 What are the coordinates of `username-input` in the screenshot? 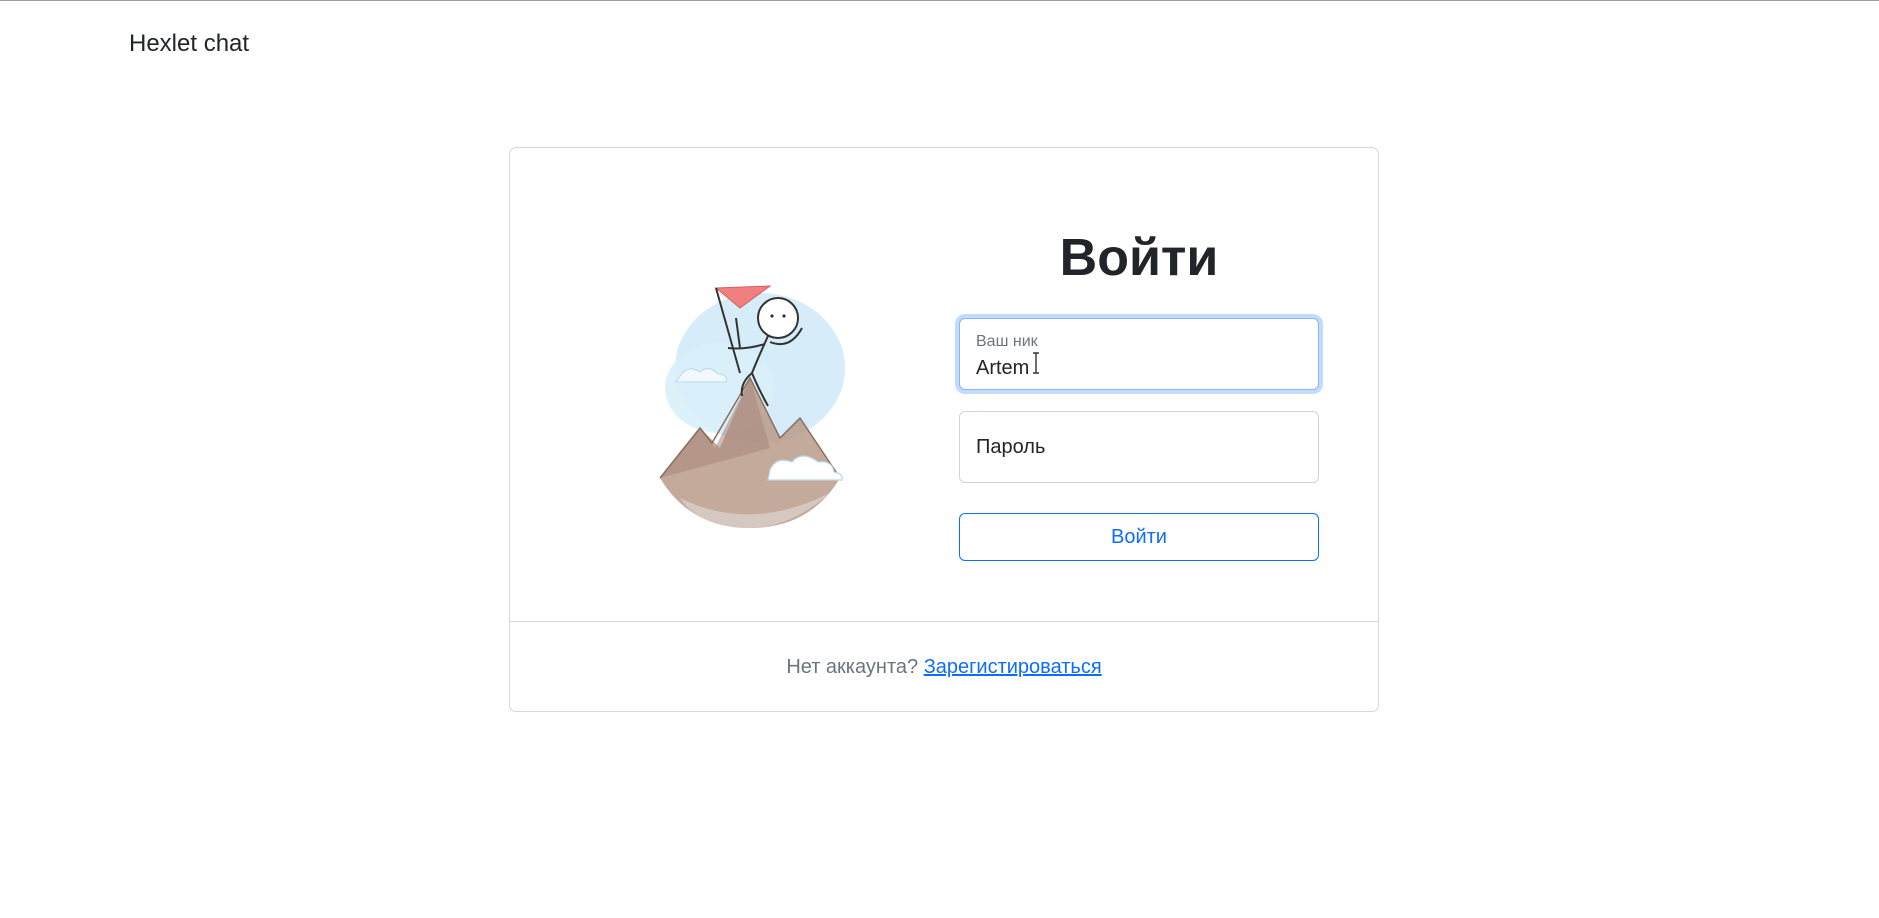 It's located at (1136, 368).